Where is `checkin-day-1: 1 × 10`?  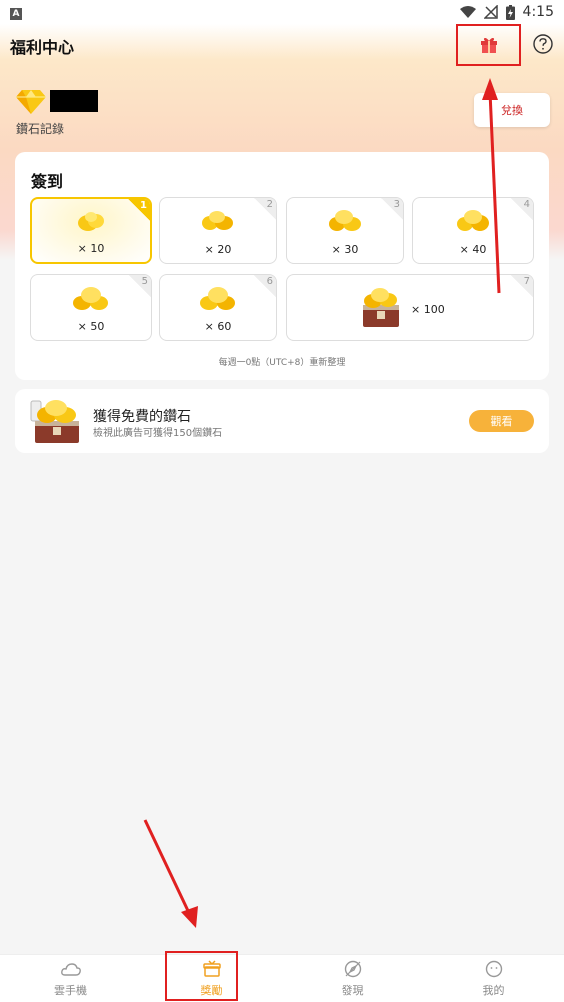
checkin-day-1: 1 × 10 is located at coordinates (91, 230).